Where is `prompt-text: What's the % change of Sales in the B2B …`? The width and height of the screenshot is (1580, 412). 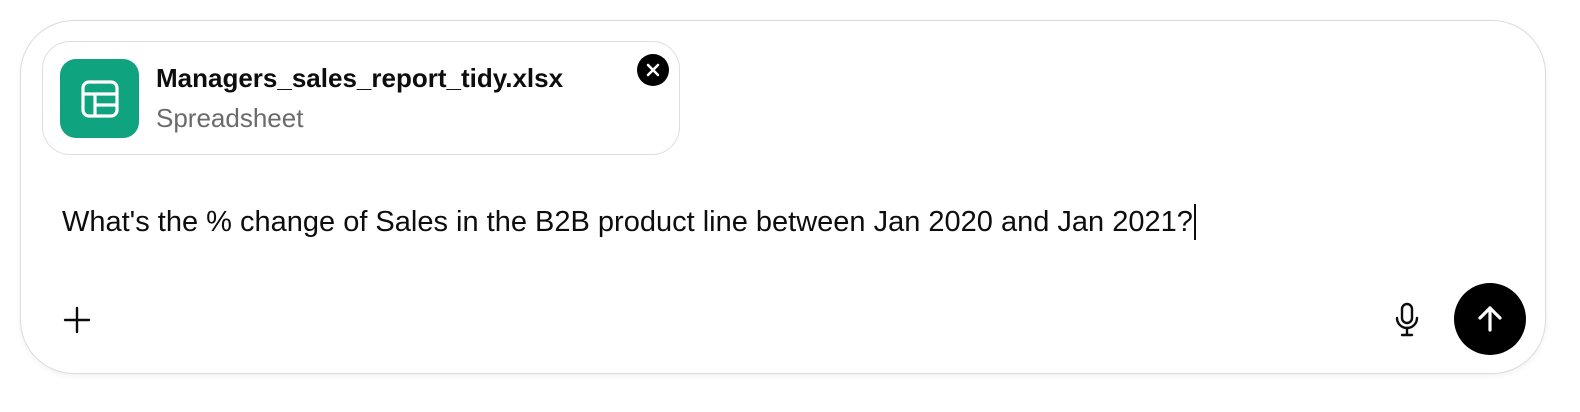 prompt-text: What's the % change of Sales in the B2B … is located at coordinates (627, 221).